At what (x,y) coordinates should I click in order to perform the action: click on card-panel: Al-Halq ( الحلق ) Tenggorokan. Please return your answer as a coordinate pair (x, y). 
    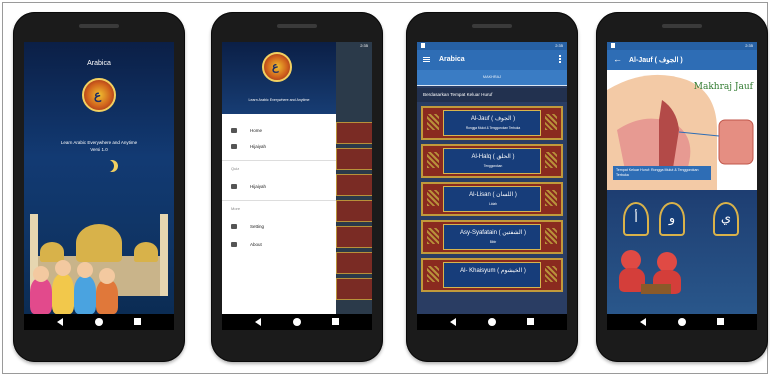
    Looking at the image, I should click on (492, 161).